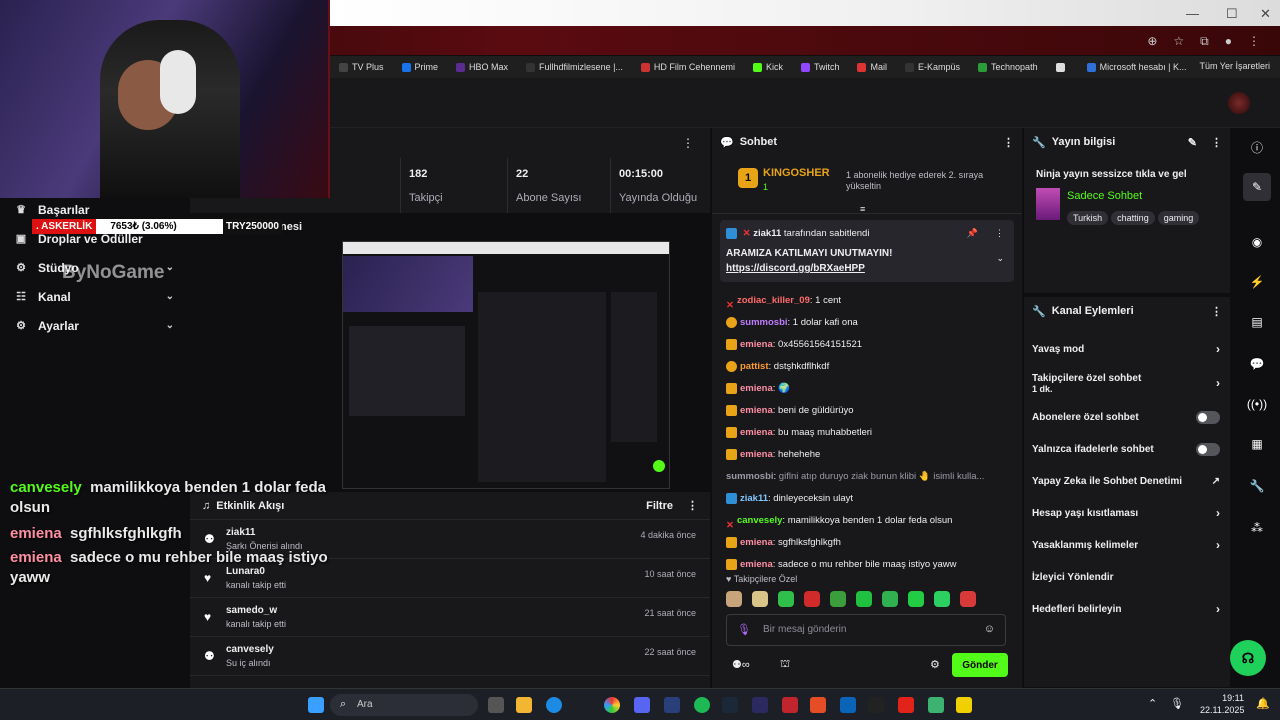 The height and width of the screenshot is (720, 1280). I want to click on filter-button: Filtre, so click(659, 506).